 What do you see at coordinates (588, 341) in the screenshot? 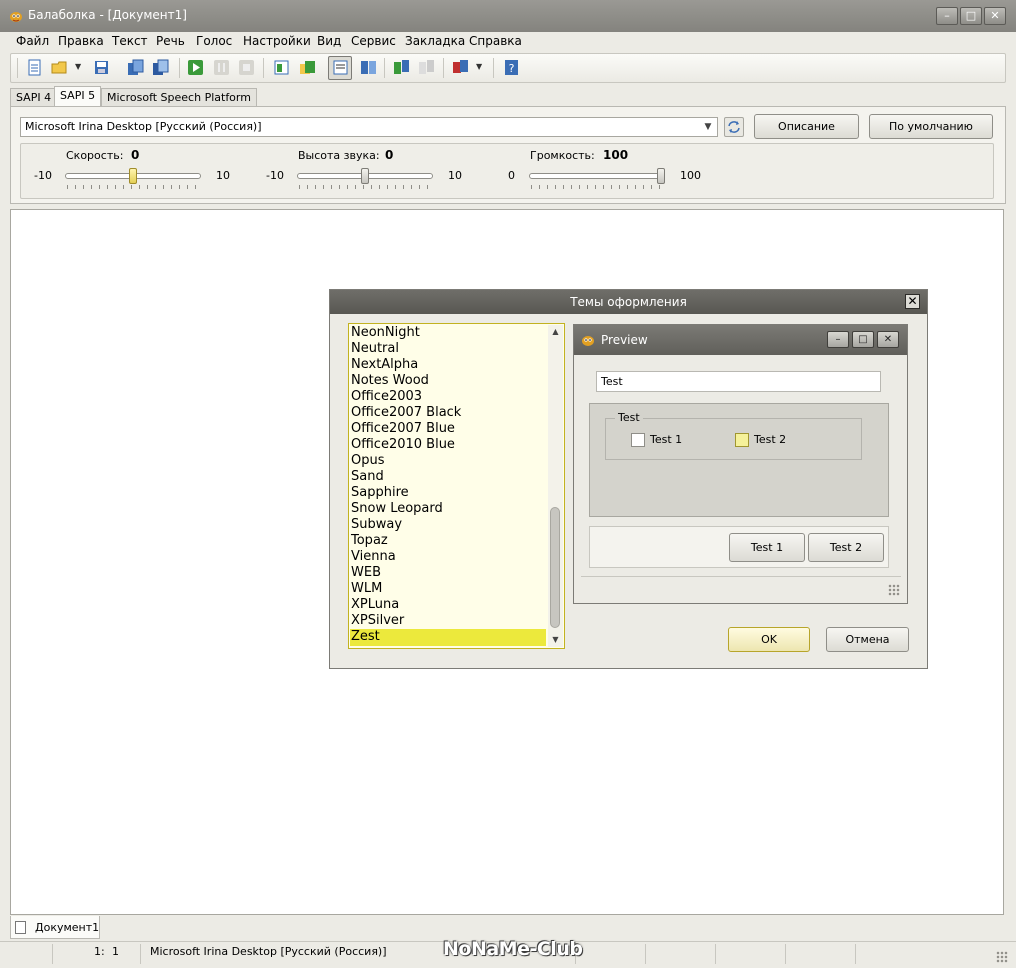
I see `preview-app-icon` at bounding box center [588, 341].